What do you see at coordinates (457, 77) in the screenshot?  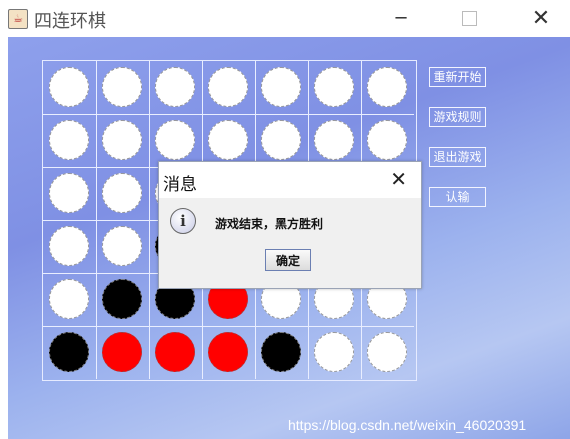 I see `restart-button: 重新开始` at bounding box center [457, 77].